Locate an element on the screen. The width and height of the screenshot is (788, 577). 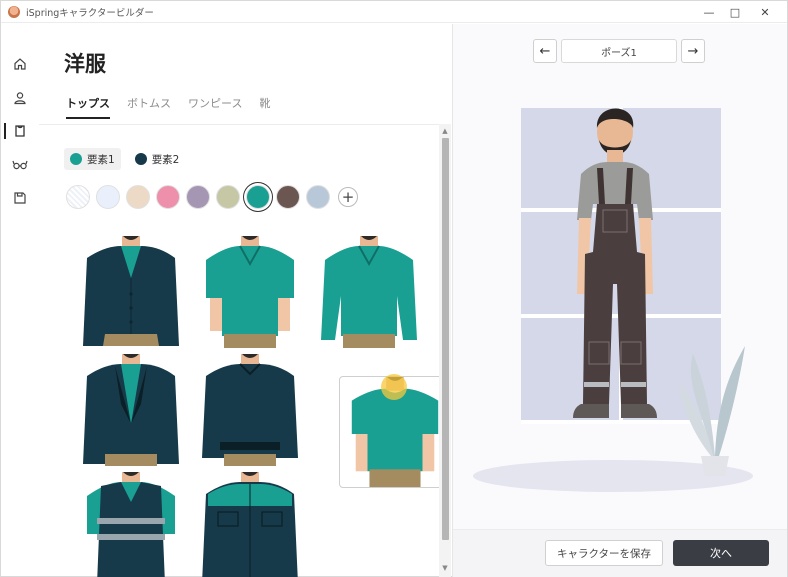
tab-bottoms: ボトムス is located at coordinates (149, 106).